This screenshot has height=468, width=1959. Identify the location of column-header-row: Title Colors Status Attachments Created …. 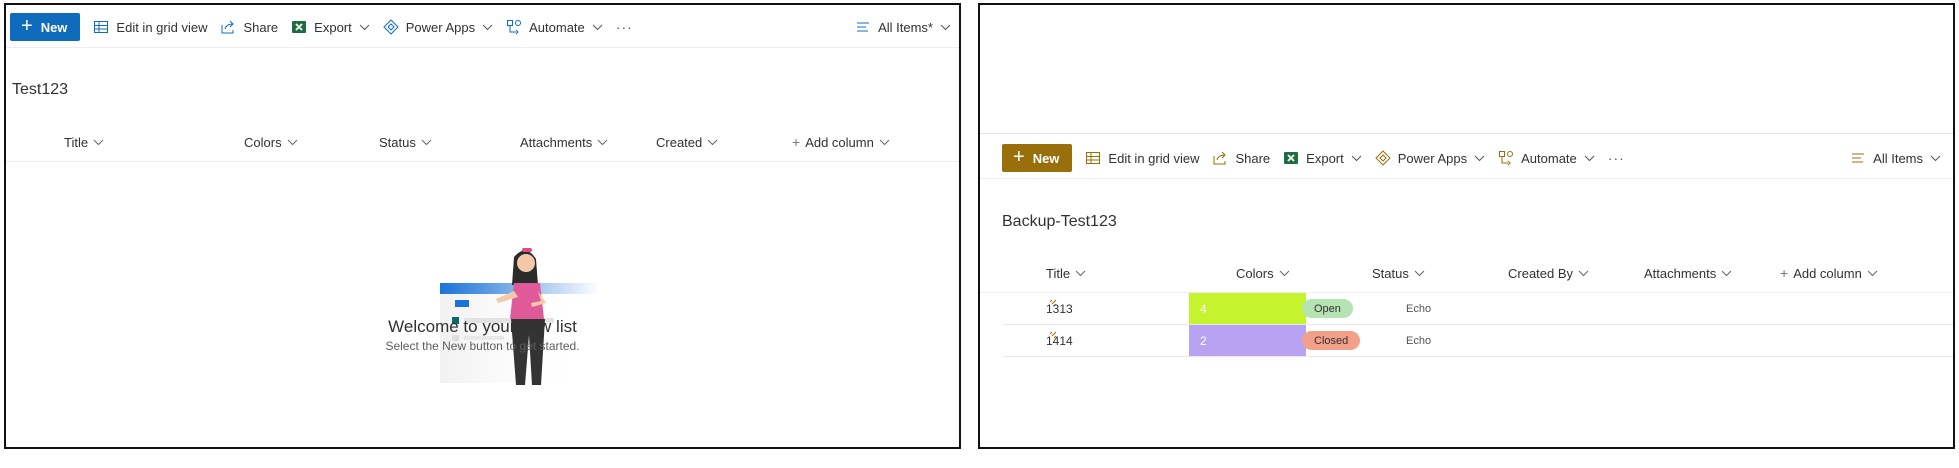
(482, 142).